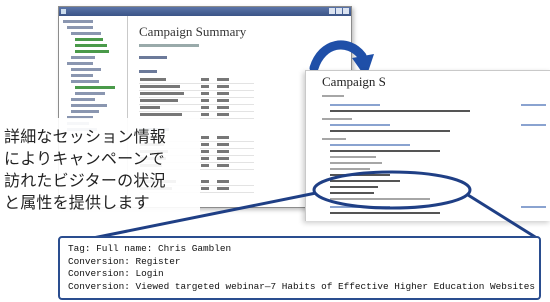  I want to click on highlight-ellipse, so click(392, 190).